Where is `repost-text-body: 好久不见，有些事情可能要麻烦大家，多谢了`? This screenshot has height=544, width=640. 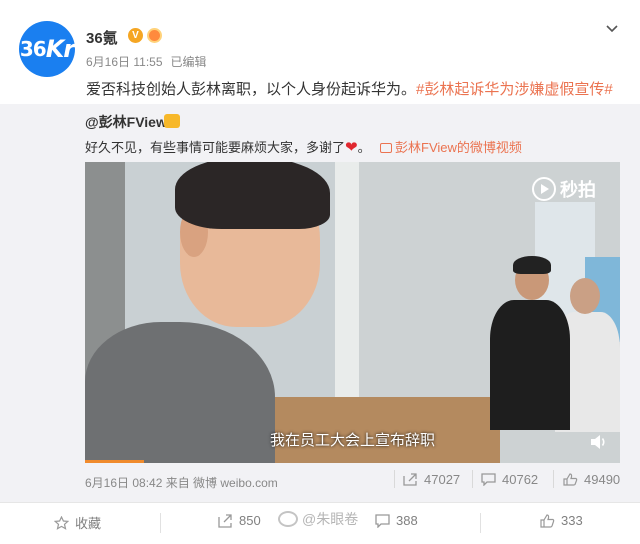
repost-text-body: 好久不见，有些事情可能要麻烦大家，多谢了 is located at coordinates (215, 147).